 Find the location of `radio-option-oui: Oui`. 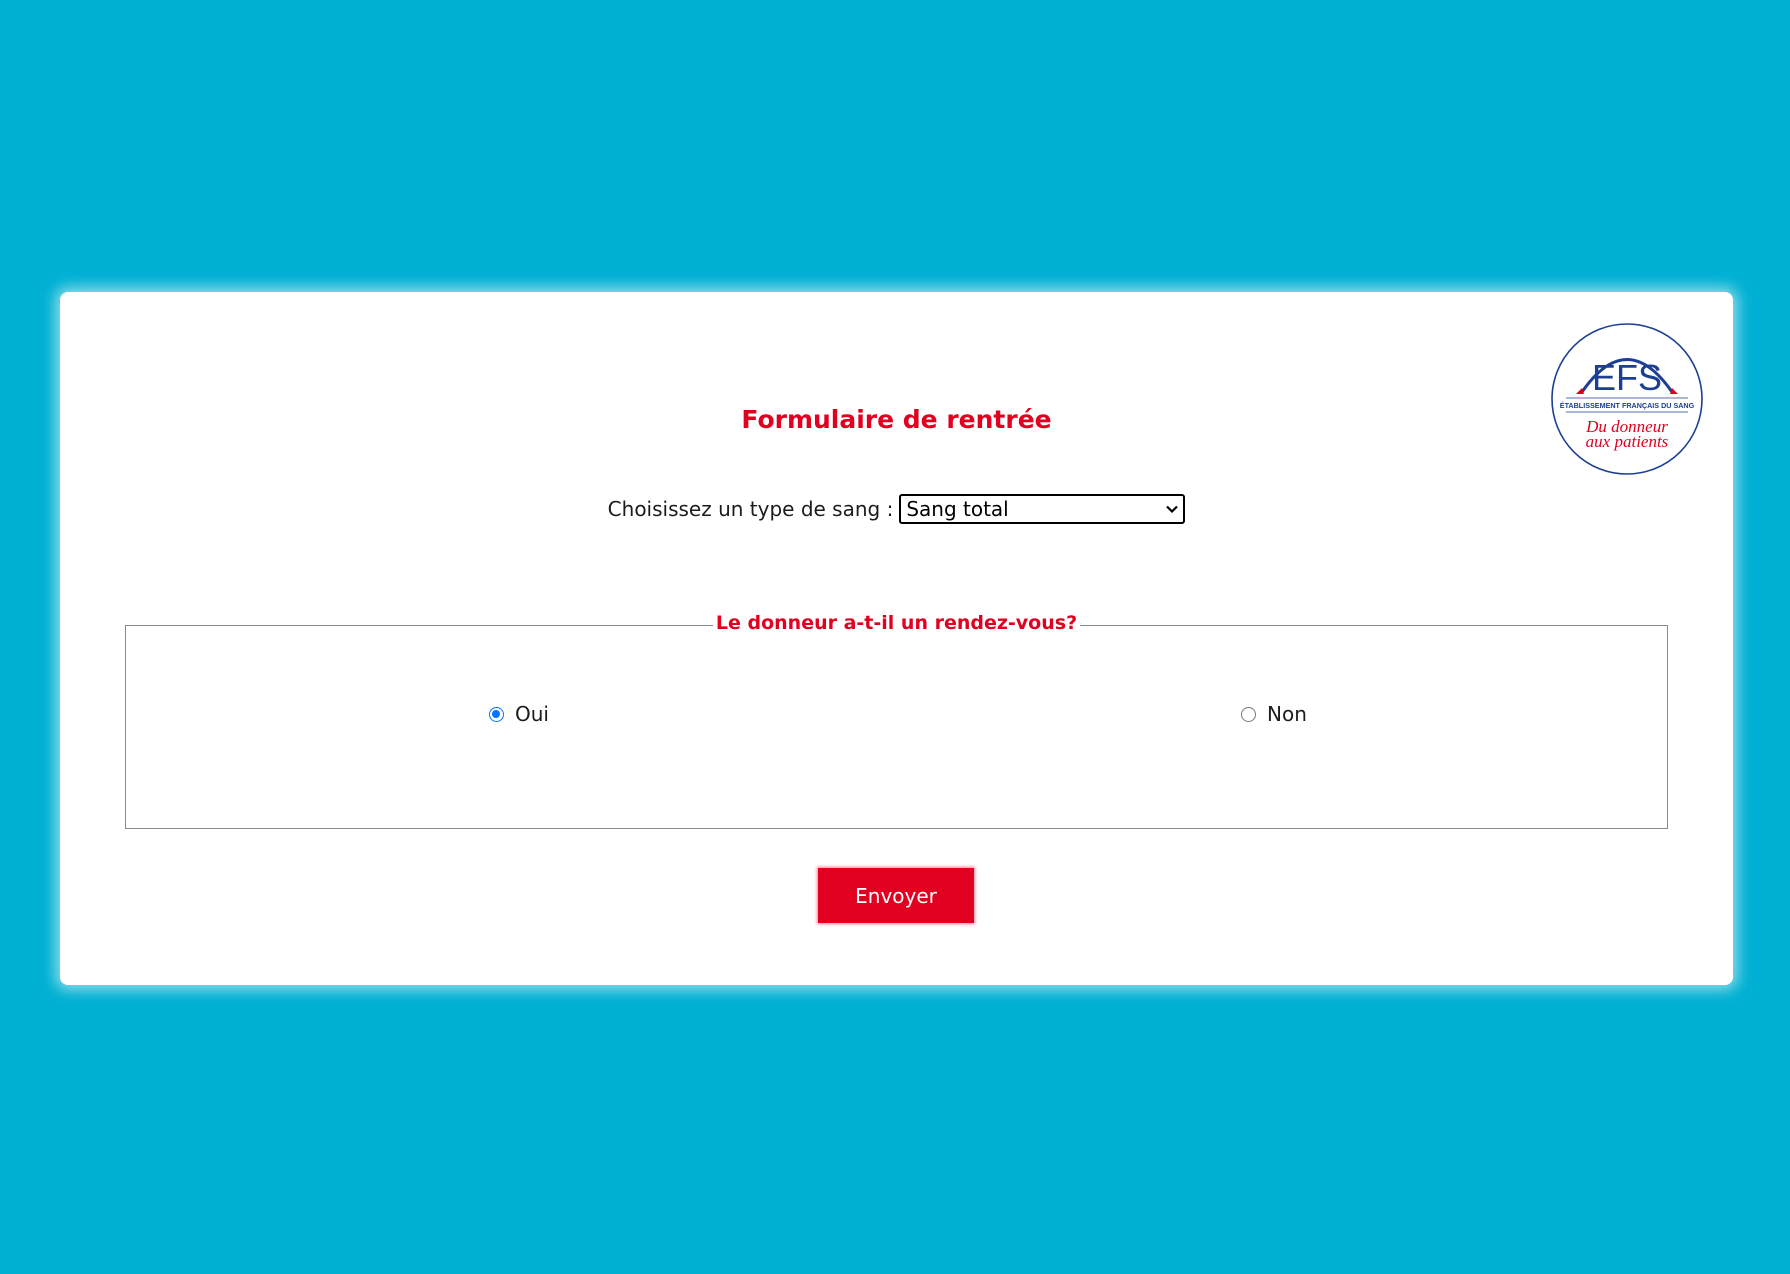

radio-option-oui: Oui is located at coordinates (519, 714).